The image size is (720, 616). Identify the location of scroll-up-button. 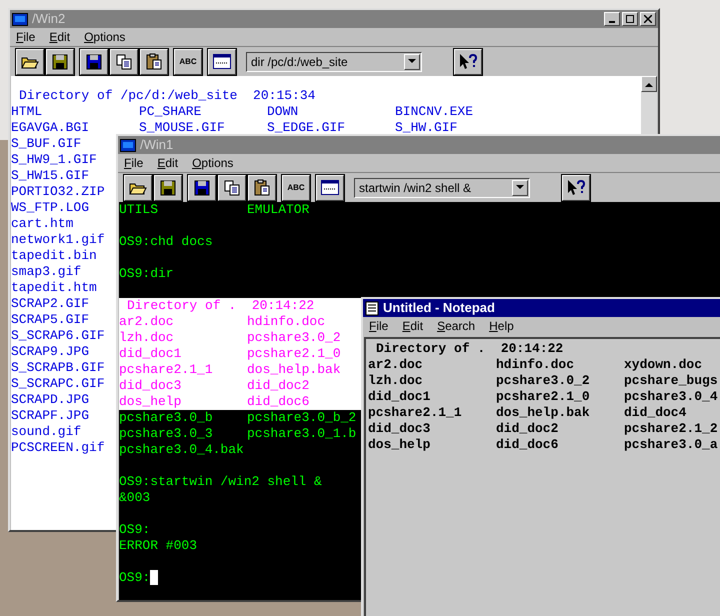
(649, 84).